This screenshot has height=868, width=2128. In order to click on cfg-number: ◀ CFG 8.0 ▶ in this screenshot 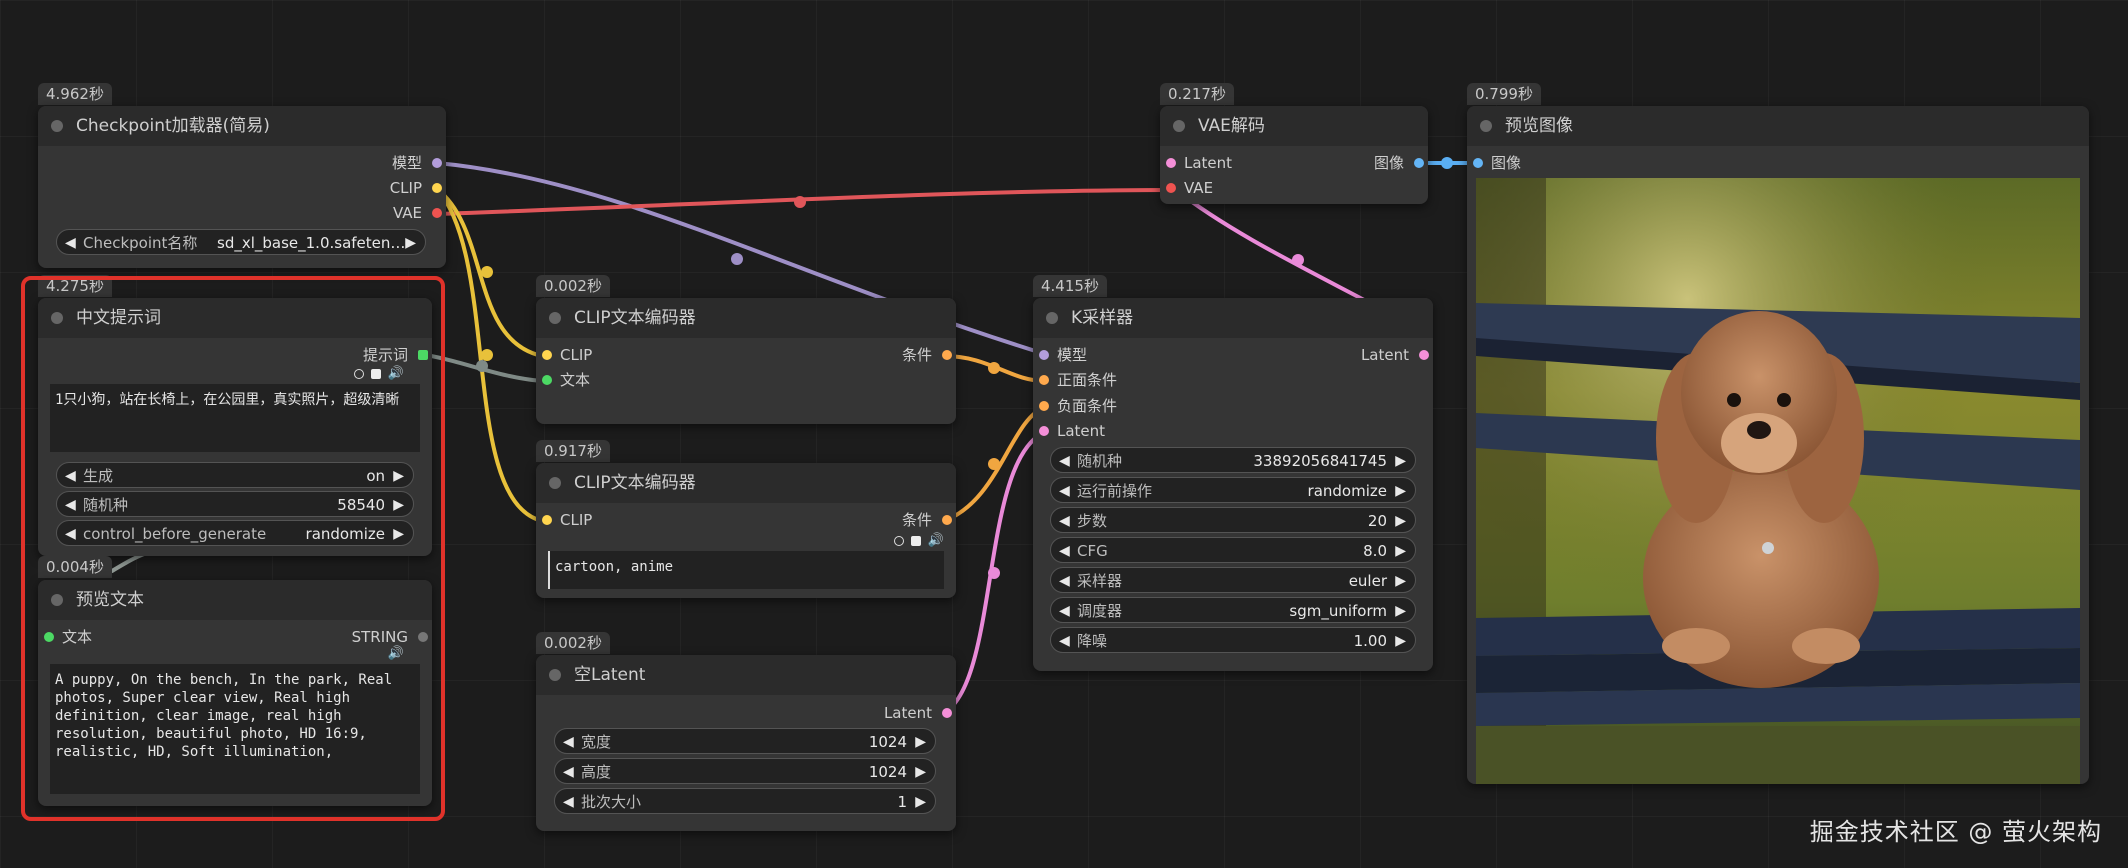, I will do `click(1233, 550)`.